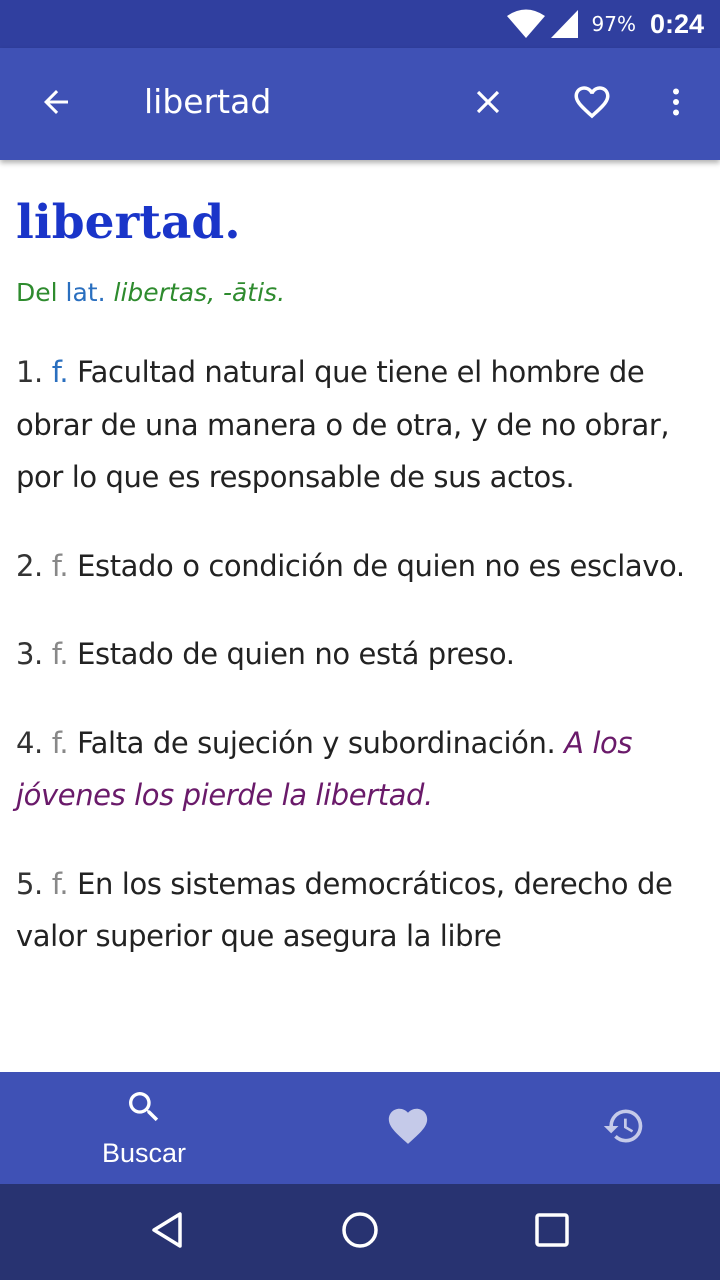  I want to click on more-options-button, so click(676, 104).